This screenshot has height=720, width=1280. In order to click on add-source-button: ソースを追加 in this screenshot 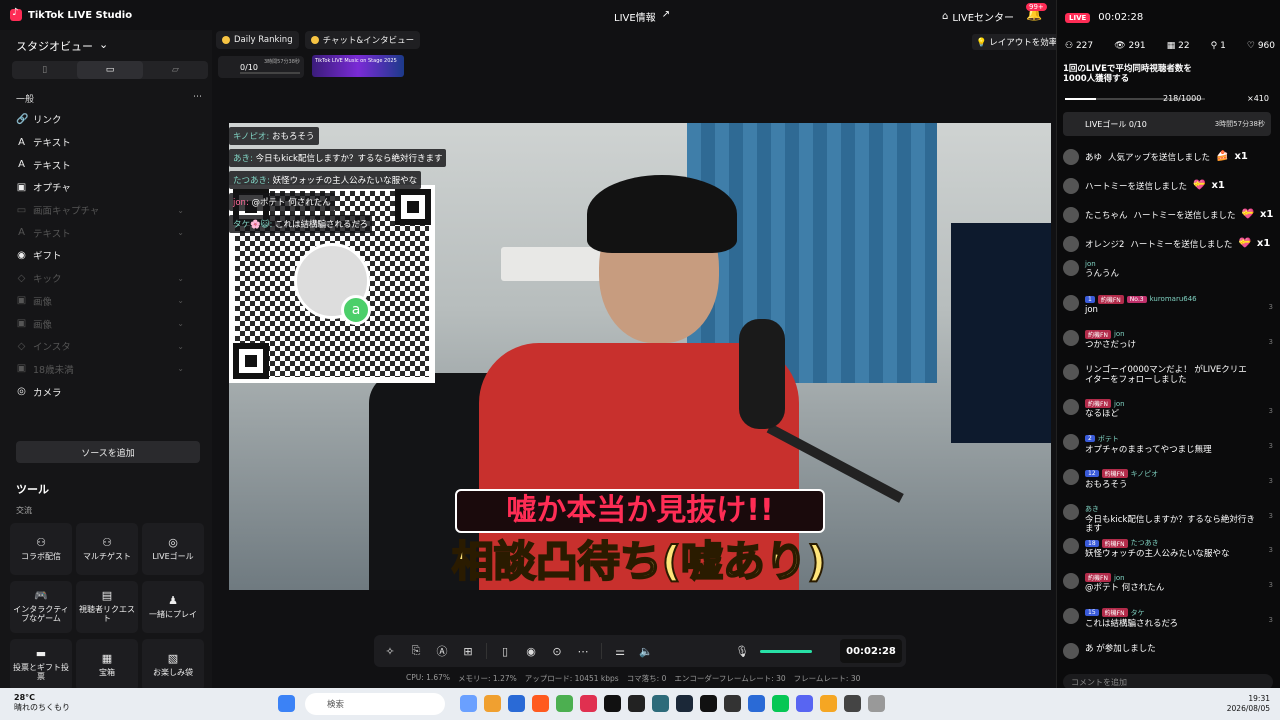, I will do `click(108, 452)`.